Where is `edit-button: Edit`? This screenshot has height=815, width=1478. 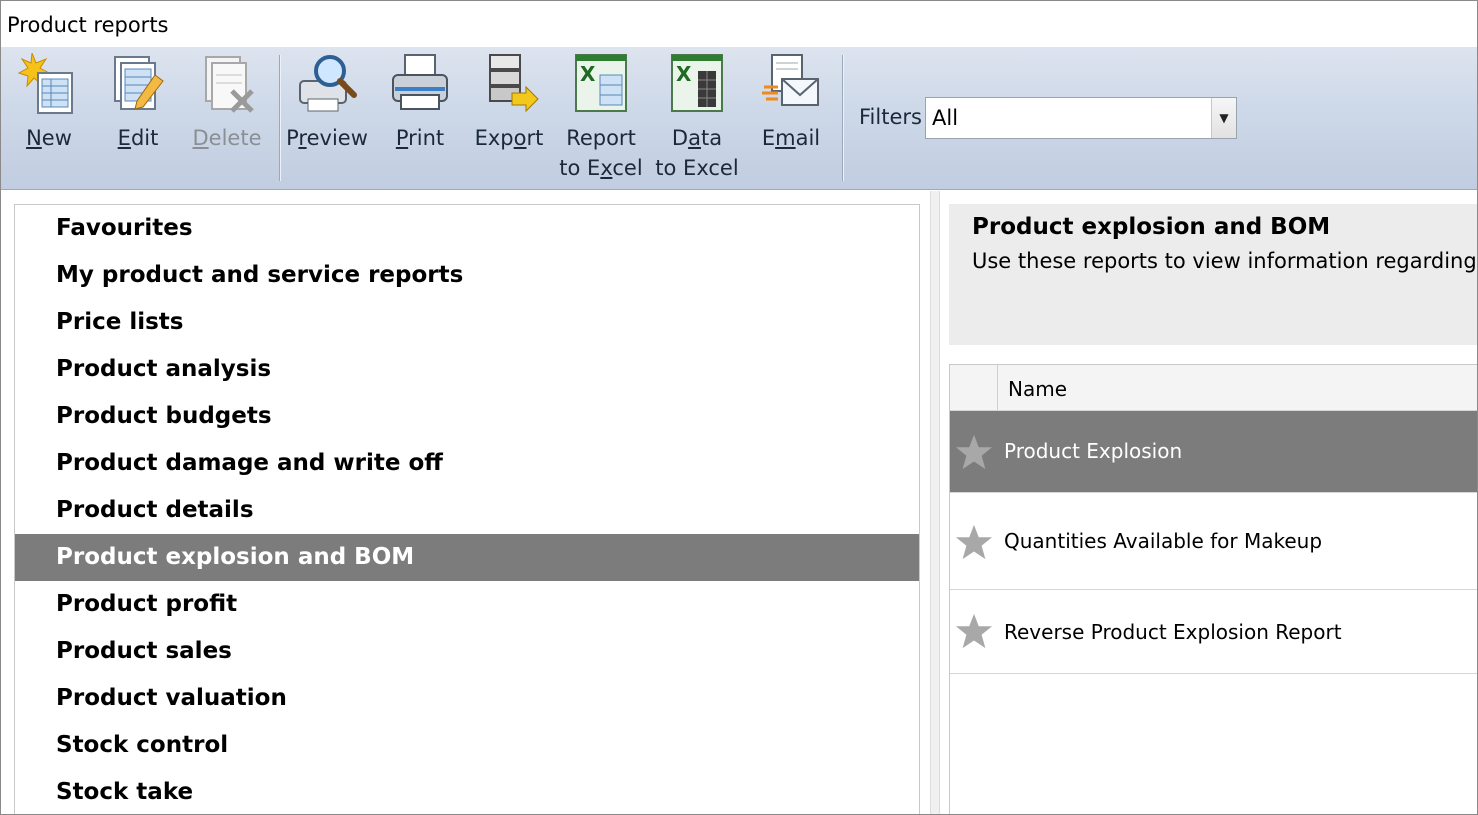 edit-button: Edit is located at coordinates (138, 119).